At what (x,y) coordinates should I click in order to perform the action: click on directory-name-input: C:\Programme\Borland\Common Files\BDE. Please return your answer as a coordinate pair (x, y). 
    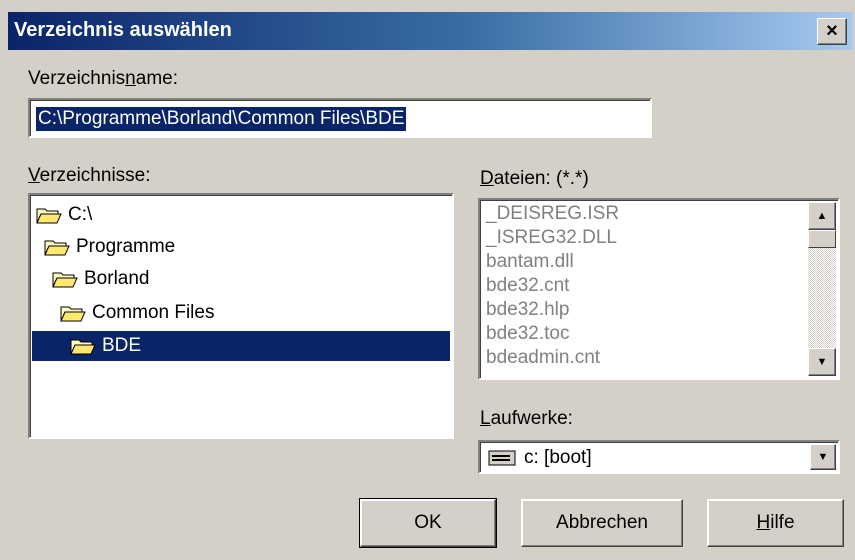
    Looking at the image, I should click on (340, 118).